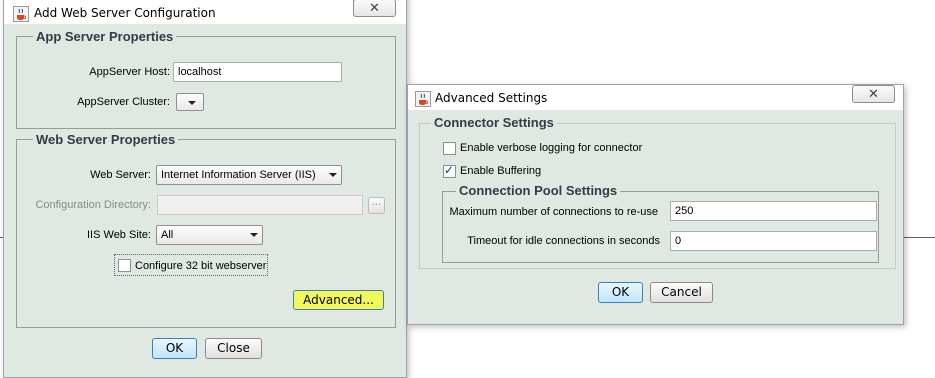 This screenshot has width=935, height=378. What do you see at coordinates (238, 175) in the screenshot?
I see `web-server-value: Internet Information Server (IIS)` at bounding box center [238, 175].